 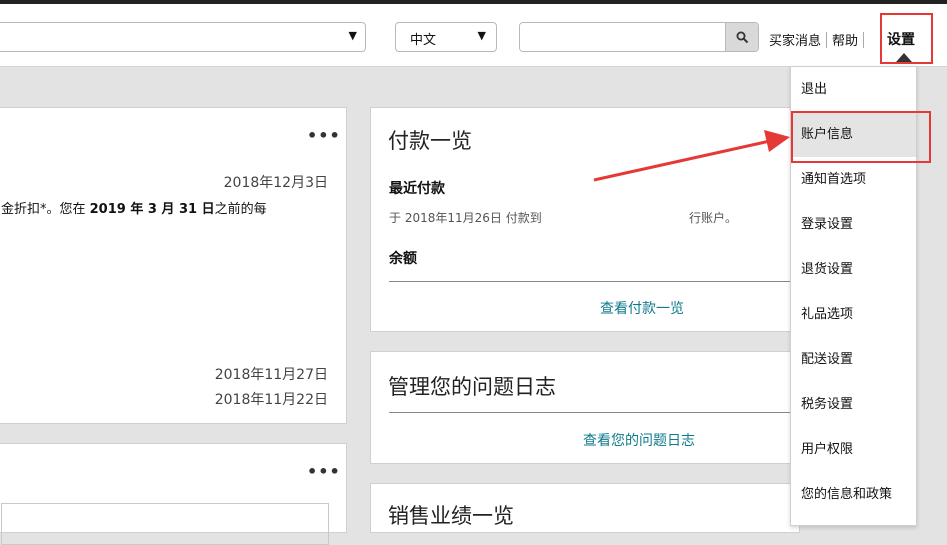 What do you see at coordinates (165, 524) in the screenshot?
I see `content-box` at bounding box center [165, 524].